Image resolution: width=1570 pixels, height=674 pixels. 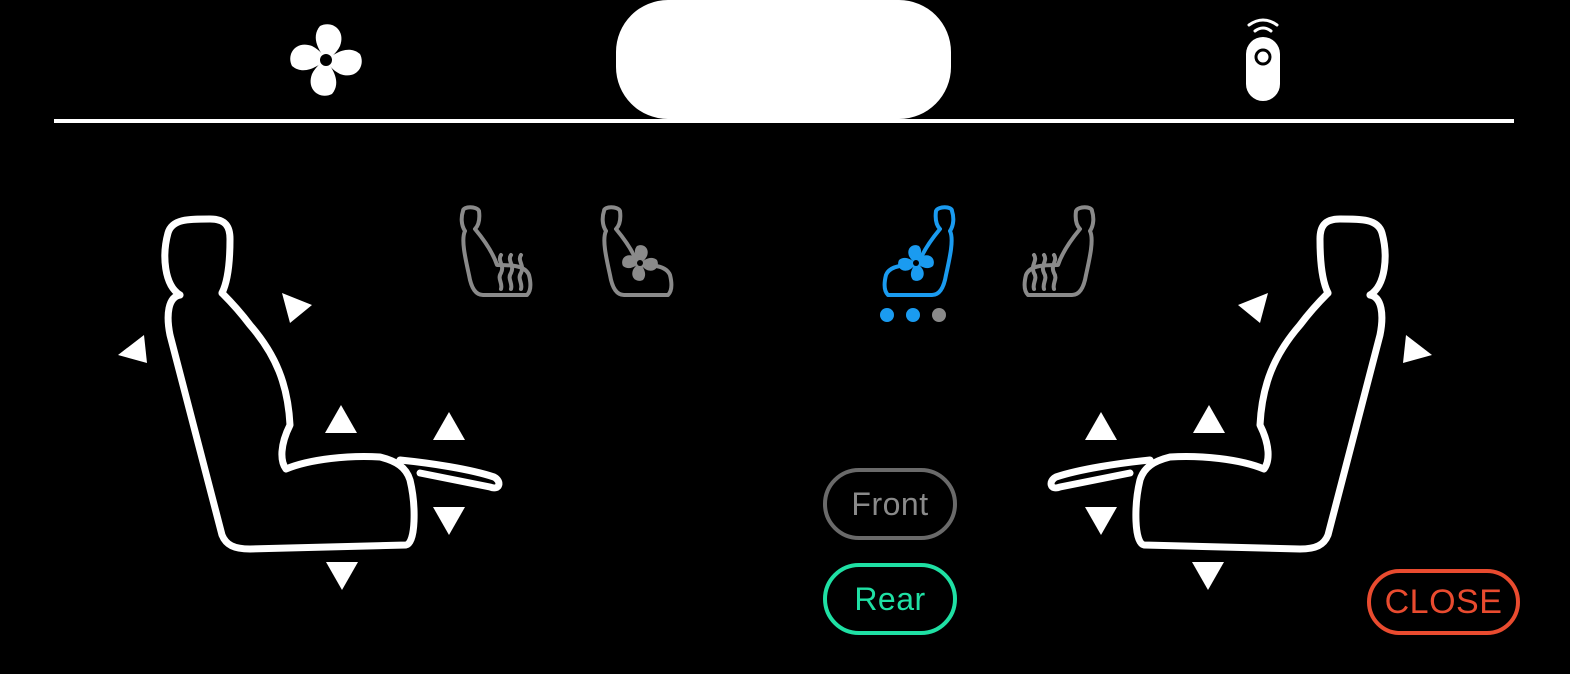 What do you see at coordinates (1239, 402) in the screenshot?
I see `right-seat-diagram` at bounding box center [1239, 402].